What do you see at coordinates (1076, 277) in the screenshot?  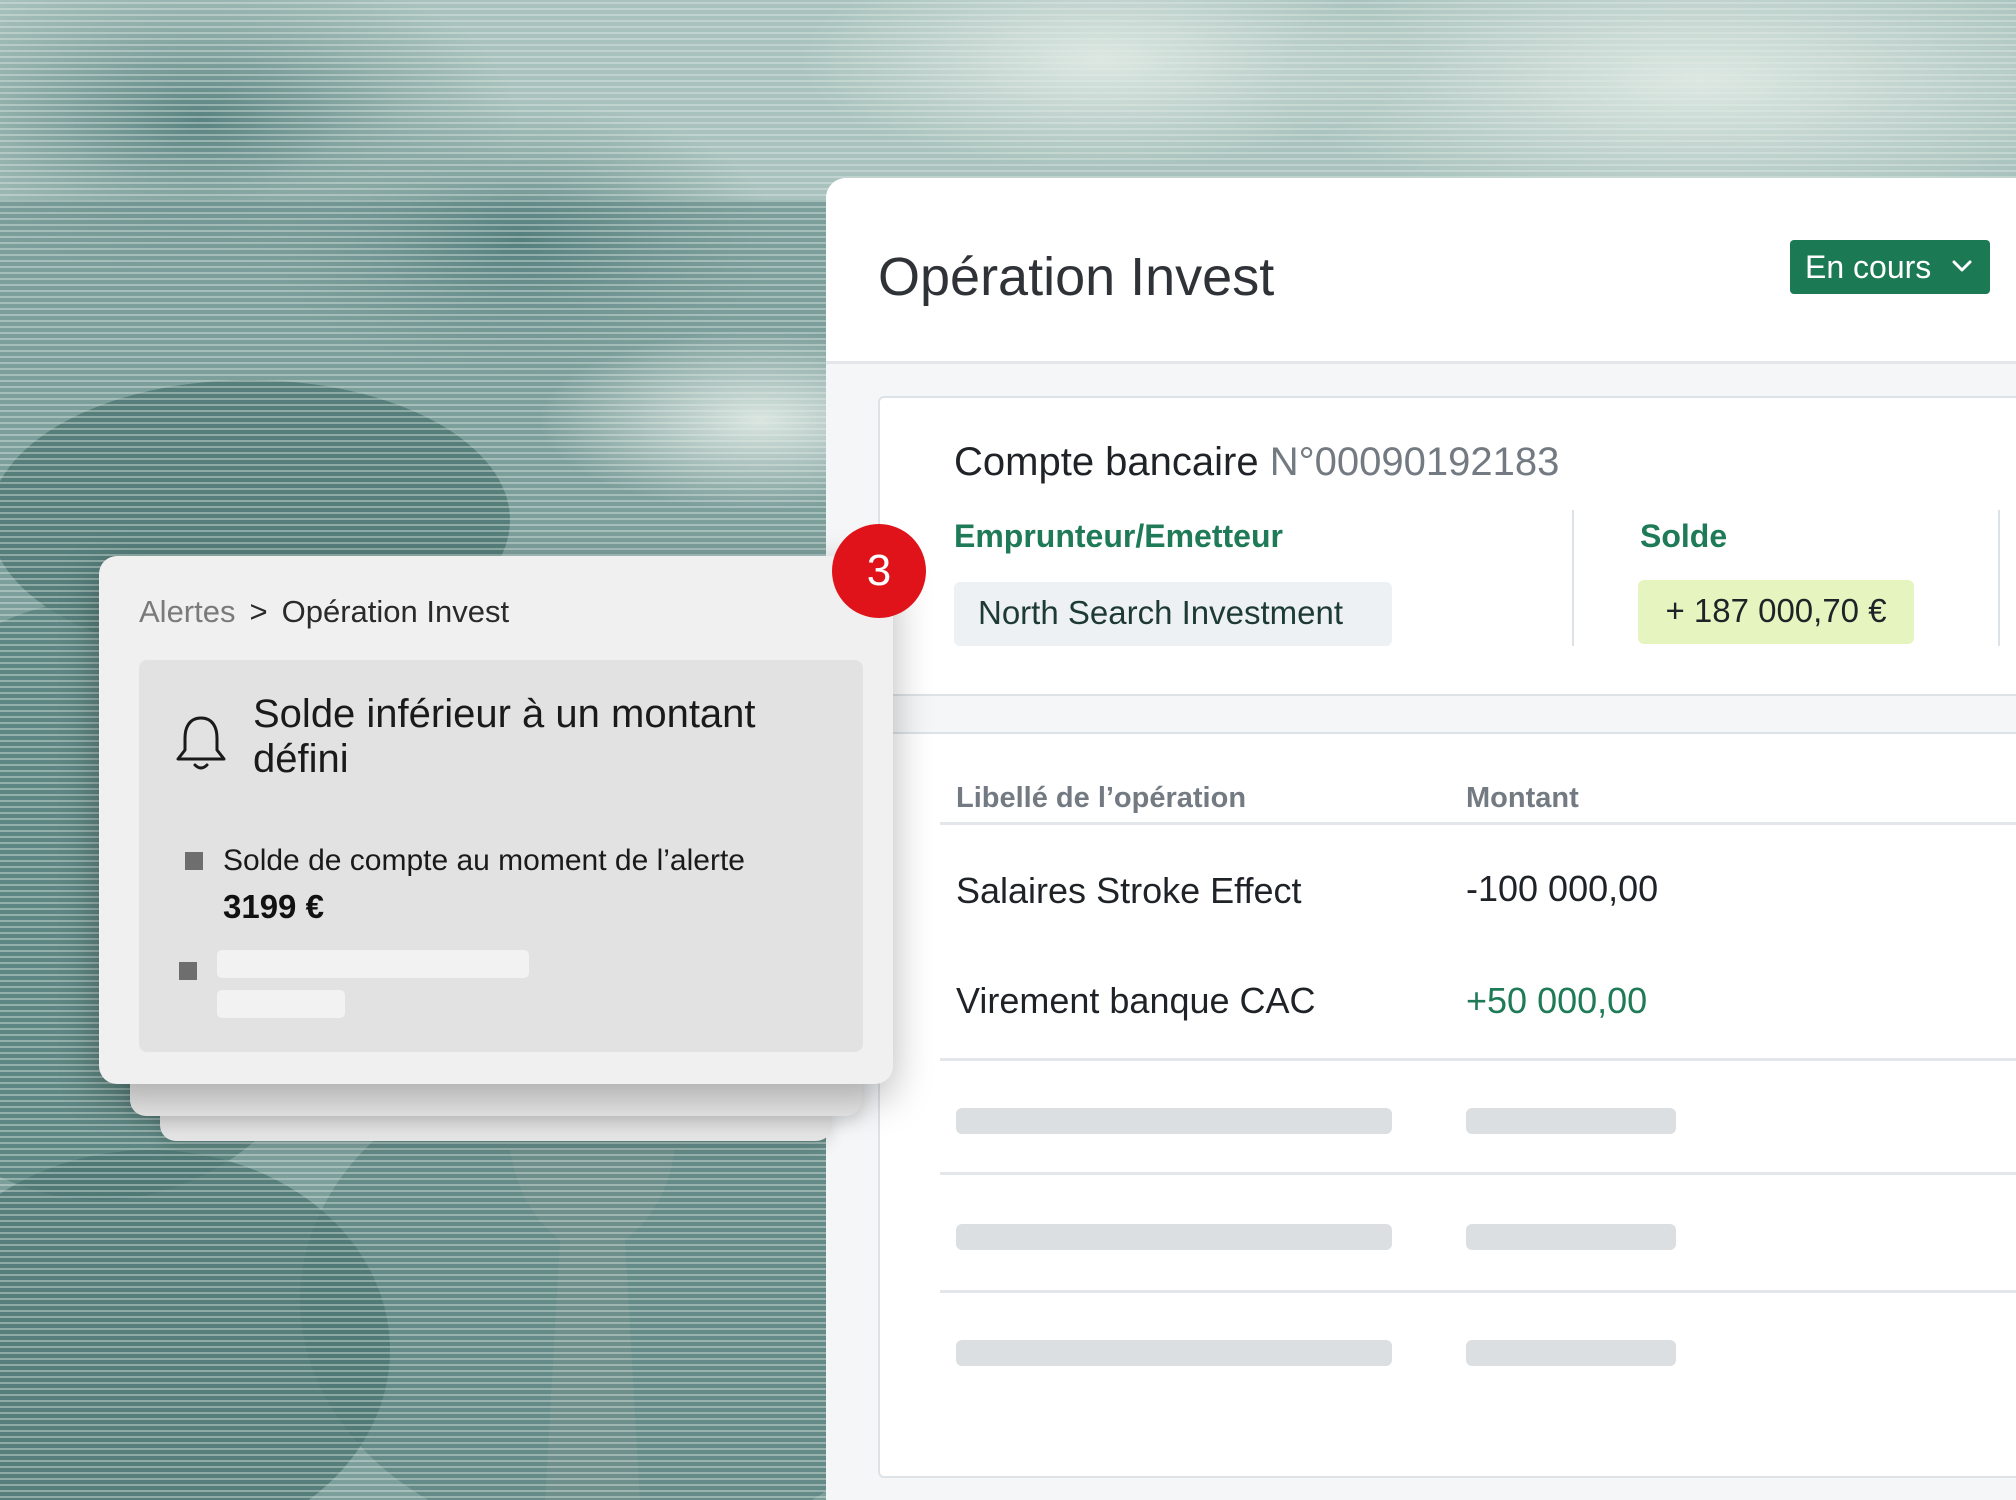 I see `page-title: Opération Invest` at bounding box center [1076, 277].